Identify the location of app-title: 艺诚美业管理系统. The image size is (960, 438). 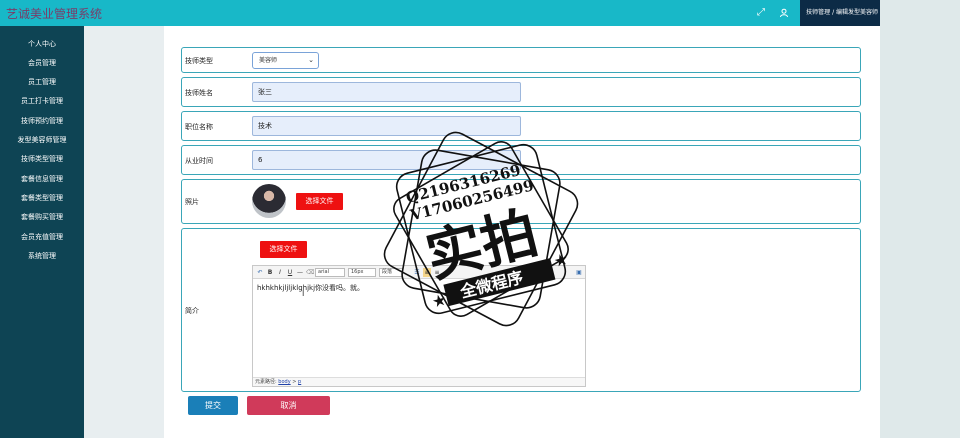
(54, 14).